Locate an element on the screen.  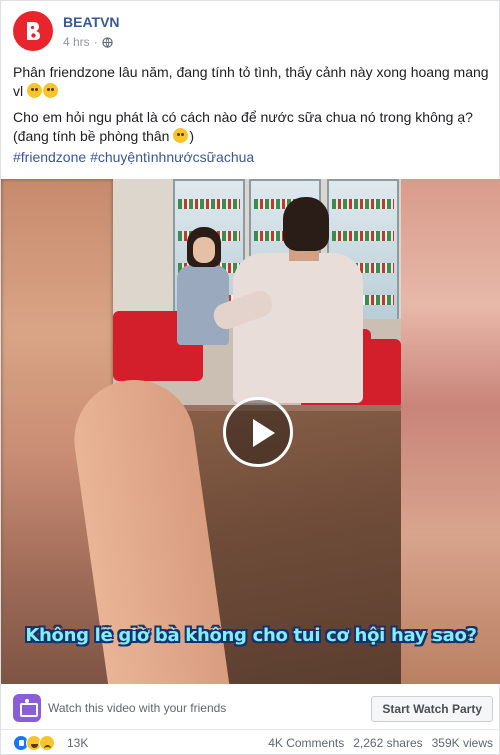
shares-count-link: 2,262 shares is located at coordinates (387, 743).